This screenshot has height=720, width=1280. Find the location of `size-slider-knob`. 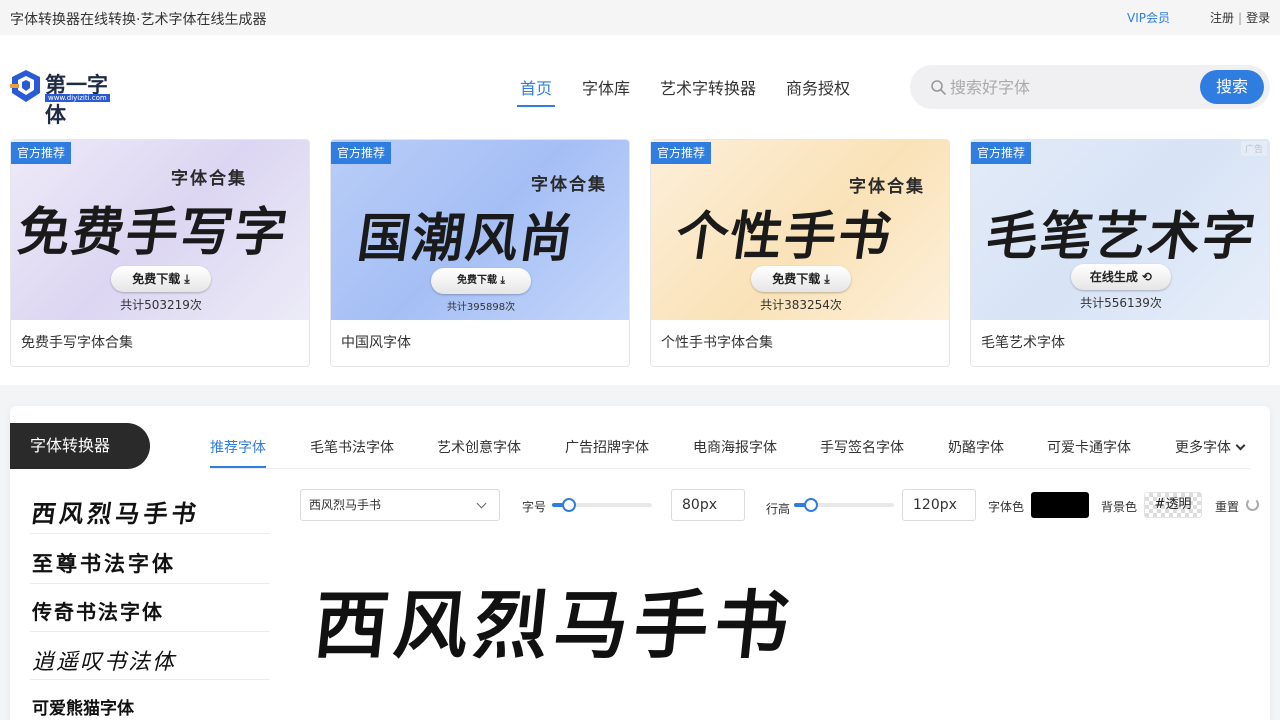

size-slider-knob is located at coordinates (569, 505).